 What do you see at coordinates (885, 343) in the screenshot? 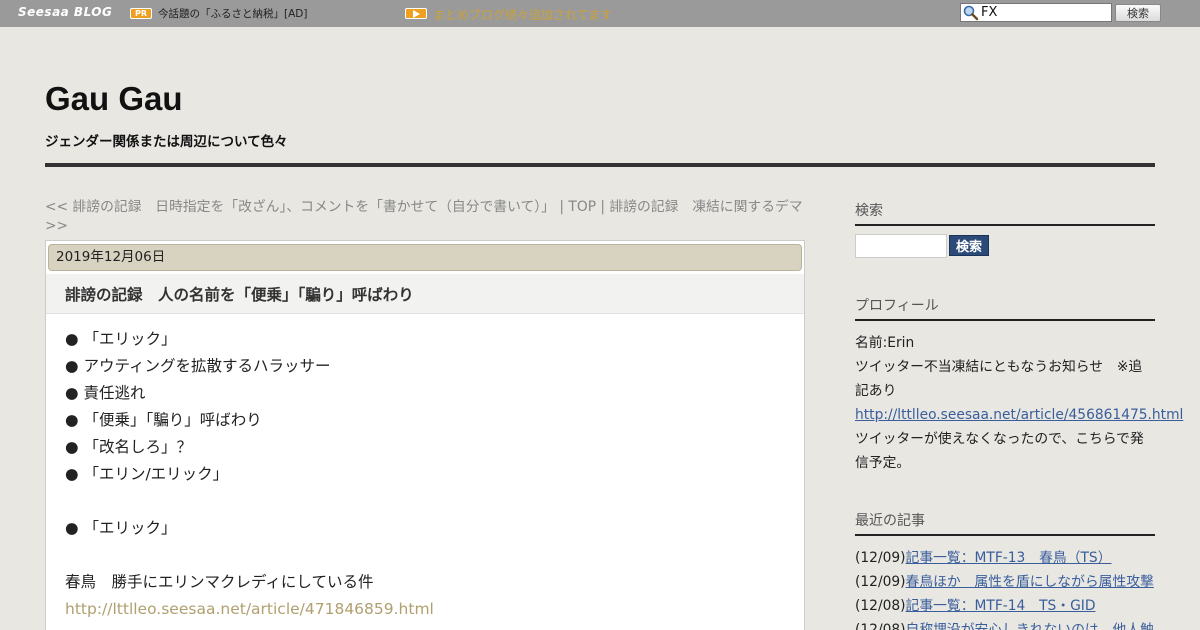
I see `profile-name: 名前:Erin` at bounding box center [885, 343].